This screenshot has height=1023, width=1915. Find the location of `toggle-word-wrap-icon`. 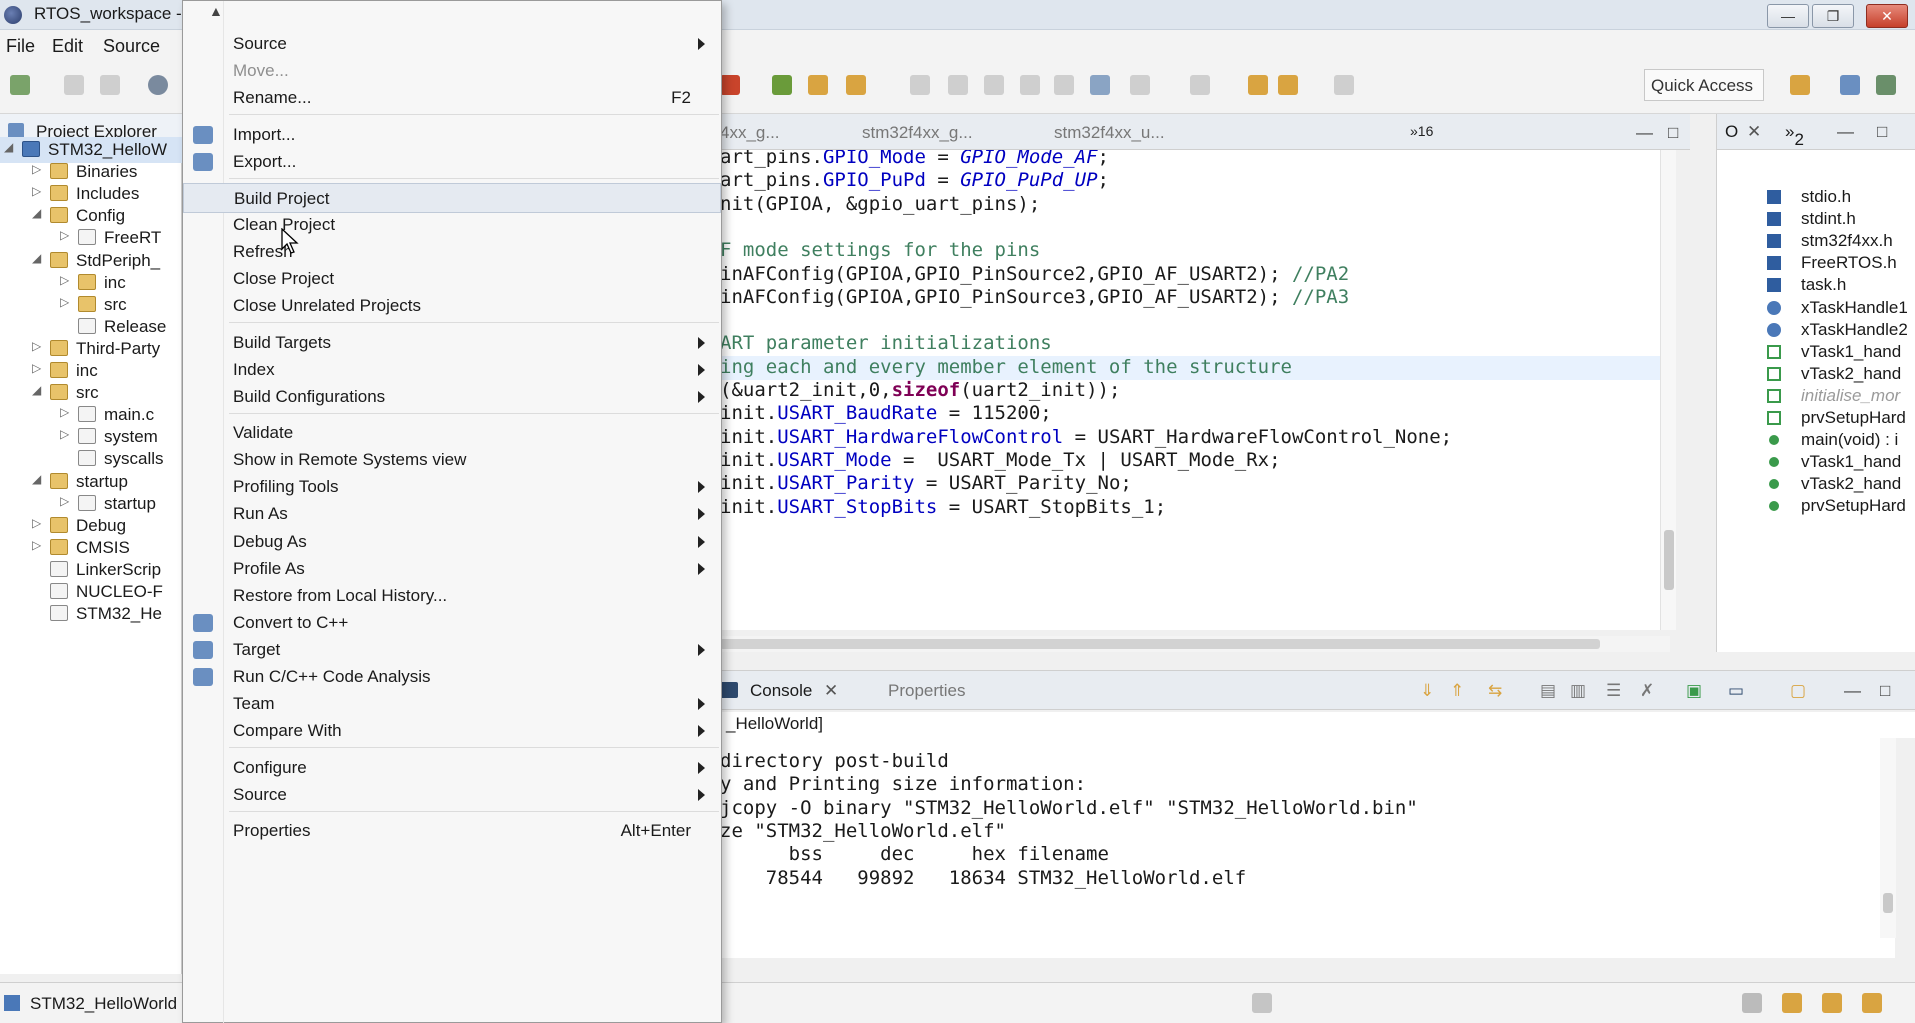

toggle-word-wrap-icon is located at coordinates (1030, 85).